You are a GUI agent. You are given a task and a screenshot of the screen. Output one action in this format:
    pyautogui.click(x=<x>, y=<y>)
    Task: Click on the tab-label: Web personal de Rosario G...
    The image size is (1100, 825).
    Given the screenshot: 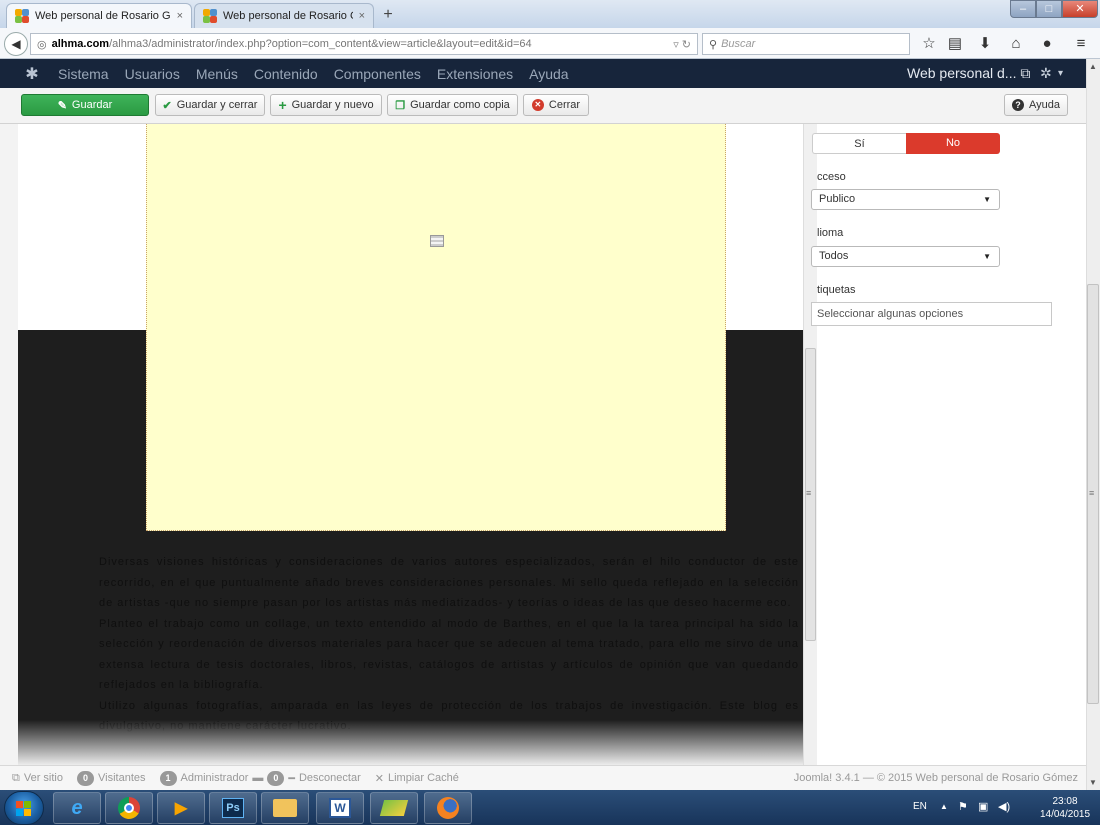 What is the action you would take?
    pyautogui.click(x=288, y=16)
    